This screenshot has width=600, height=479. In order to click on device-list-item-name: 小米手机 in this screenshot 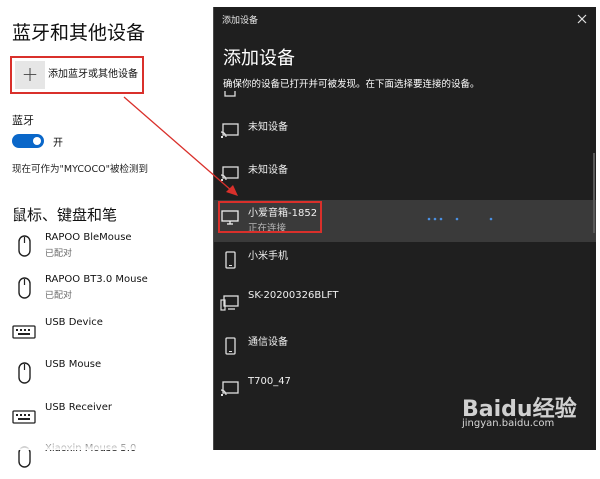, I will do `click(268, 256)`.